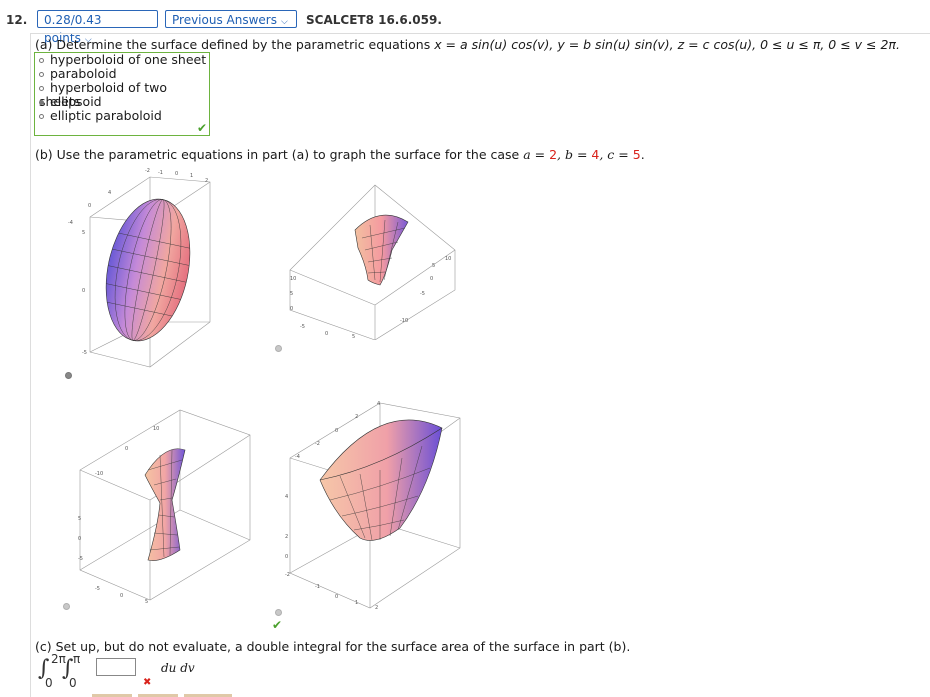 This screenshot has height=697, width=930. Describe the element at coordinates (373, 506) in the screenshot. I see `paraboloid-graph: 4 2 0 -2 -4 4 2 0 -2 -1 0 1 2` at that location.